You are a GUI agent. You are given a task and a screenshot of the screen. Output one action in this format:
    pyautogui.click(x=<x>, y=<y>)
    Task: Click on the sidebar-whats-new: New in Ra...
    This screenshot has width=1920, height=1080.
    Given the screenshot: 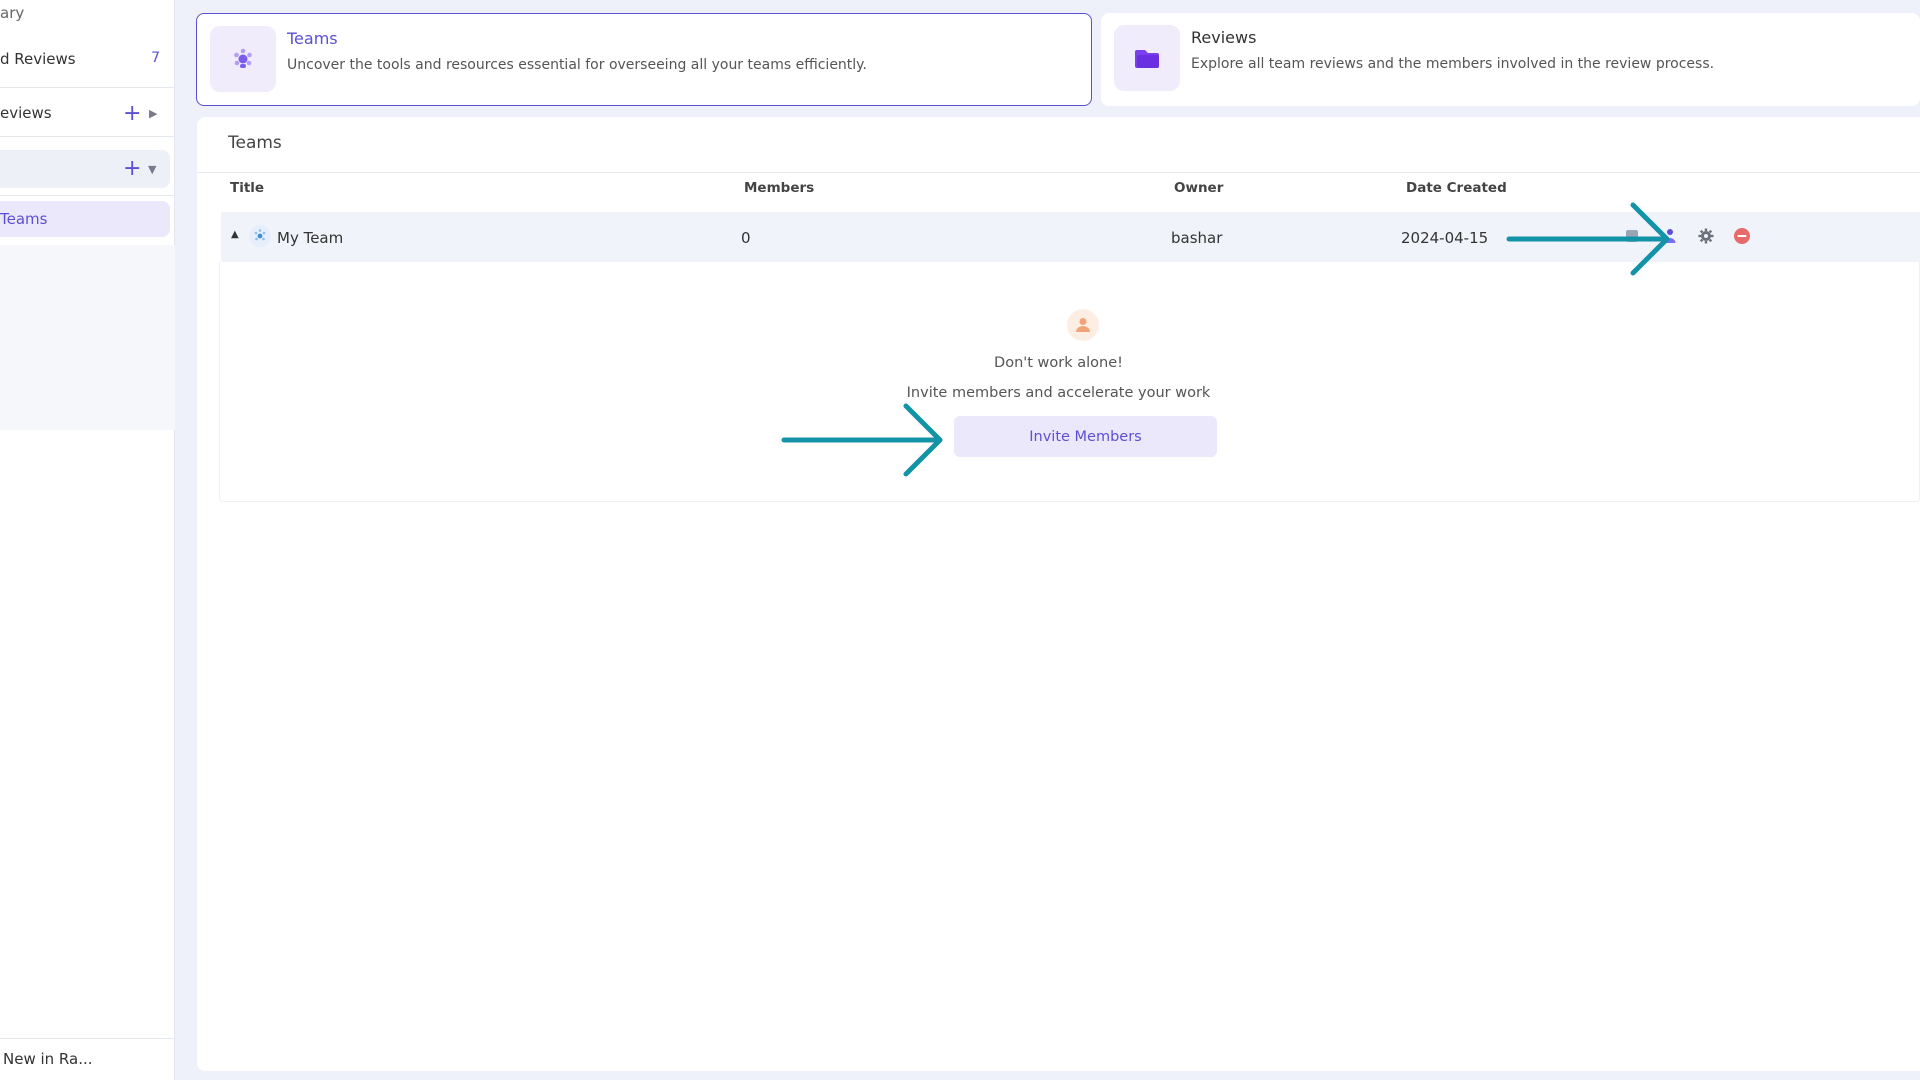 What is the action you would take?
    pyautogui.click(x=48, y=1059)
    